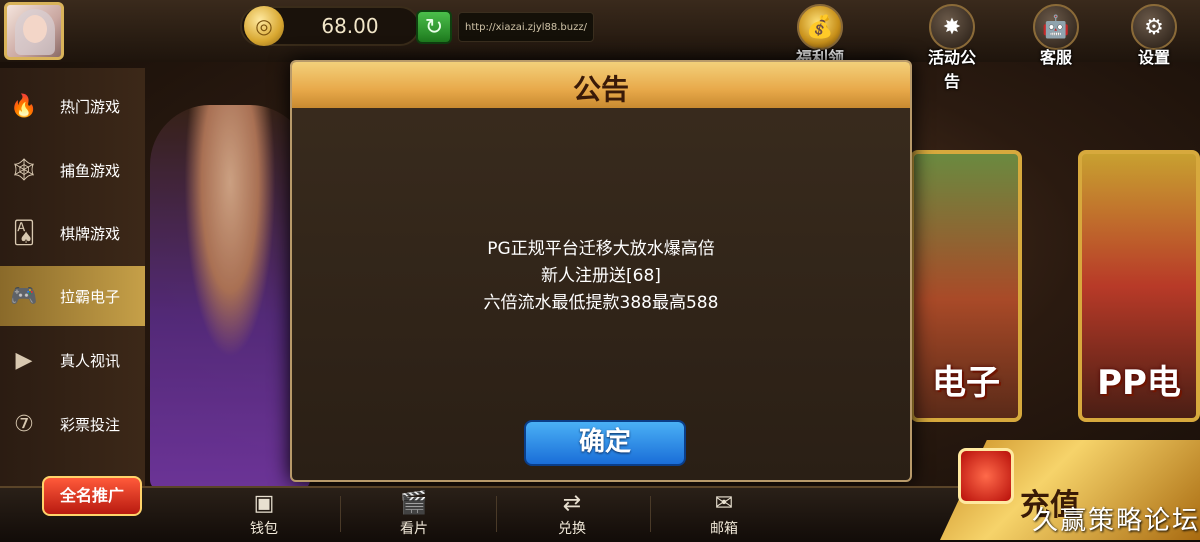  I want to click on game-card-pp-electronic: PP电, so click(1139, 286).